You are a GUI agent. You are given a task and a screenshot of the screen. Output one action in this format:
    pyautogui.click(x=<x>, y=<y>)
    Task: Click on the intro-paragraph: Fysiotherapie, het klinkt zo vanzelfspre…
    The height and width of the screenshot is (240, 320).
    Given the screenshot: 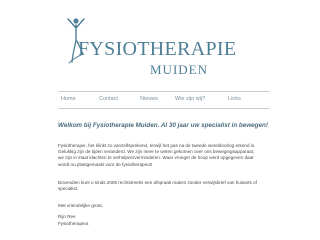 What is the action you would take?
    pyautogui.click(x=157, y=155)
    